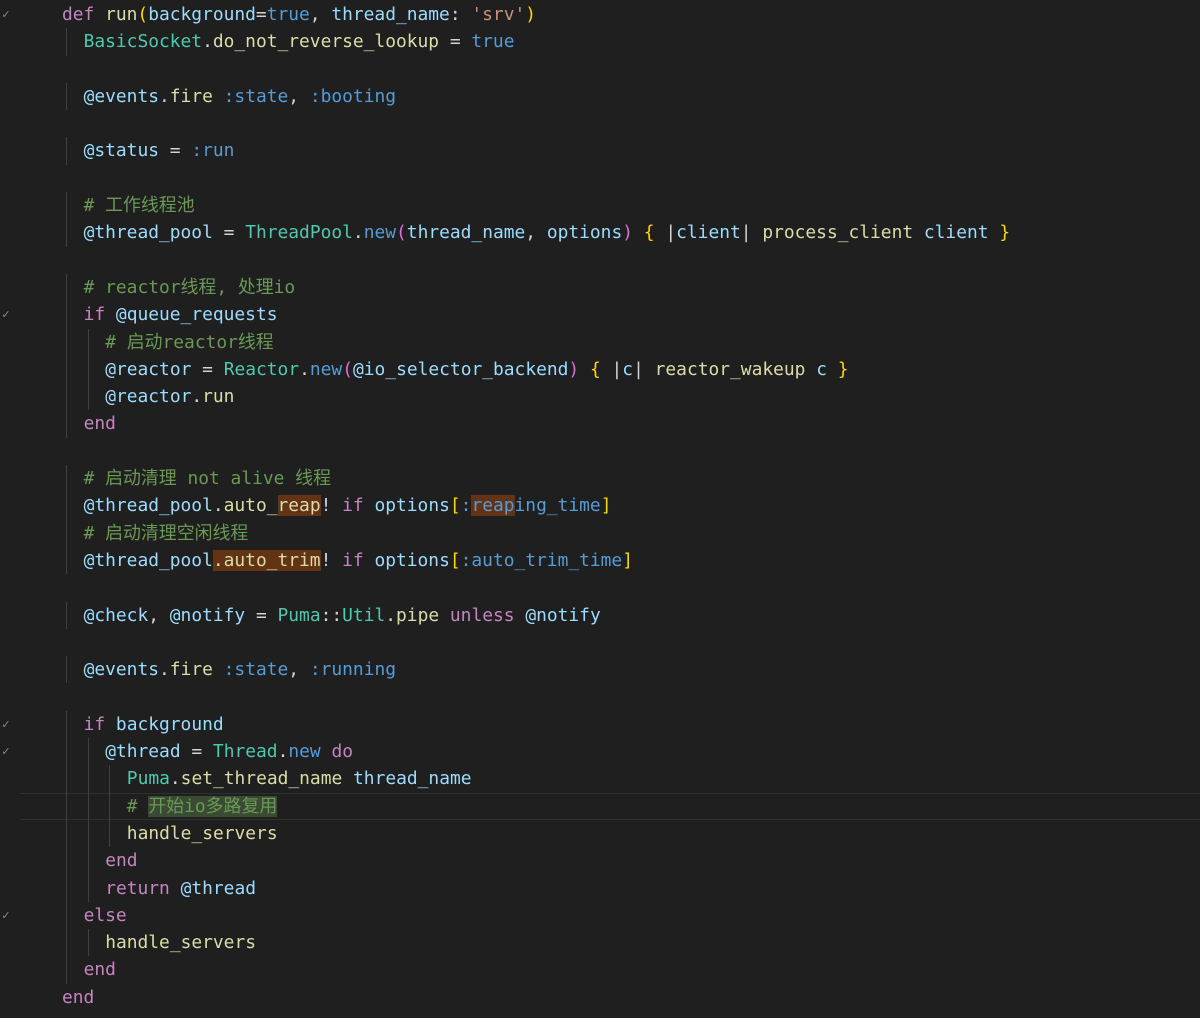 The image size is (1200, 1018). What do you see at coordinates (600, 670) in the screenshot?
I see `code-line: @events.fire :state, :running` at bounding box center [600, 670].